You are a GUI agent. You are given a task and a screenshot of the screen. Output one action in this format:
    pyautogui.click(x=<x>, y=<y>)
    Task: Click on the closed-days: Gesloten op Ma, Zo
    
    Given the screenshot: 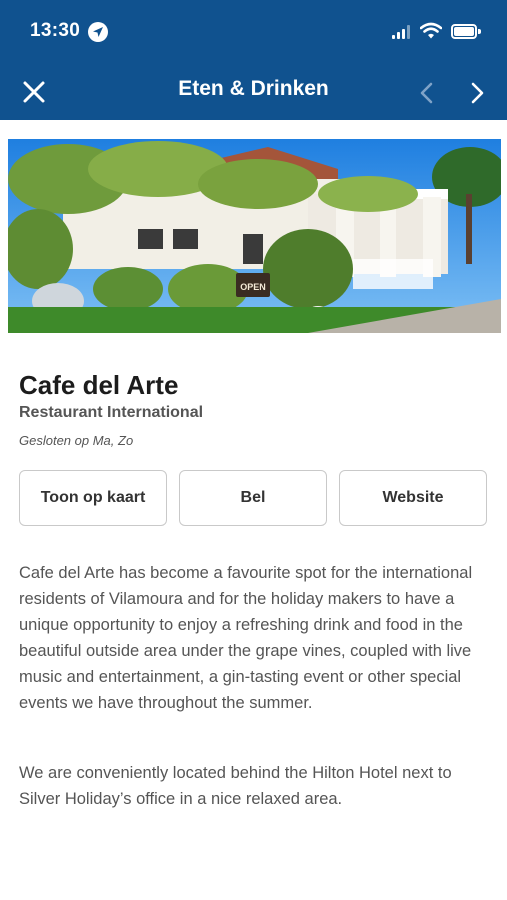 What is the action you would take?
    pyautogui.click(x=76, y=440)
    